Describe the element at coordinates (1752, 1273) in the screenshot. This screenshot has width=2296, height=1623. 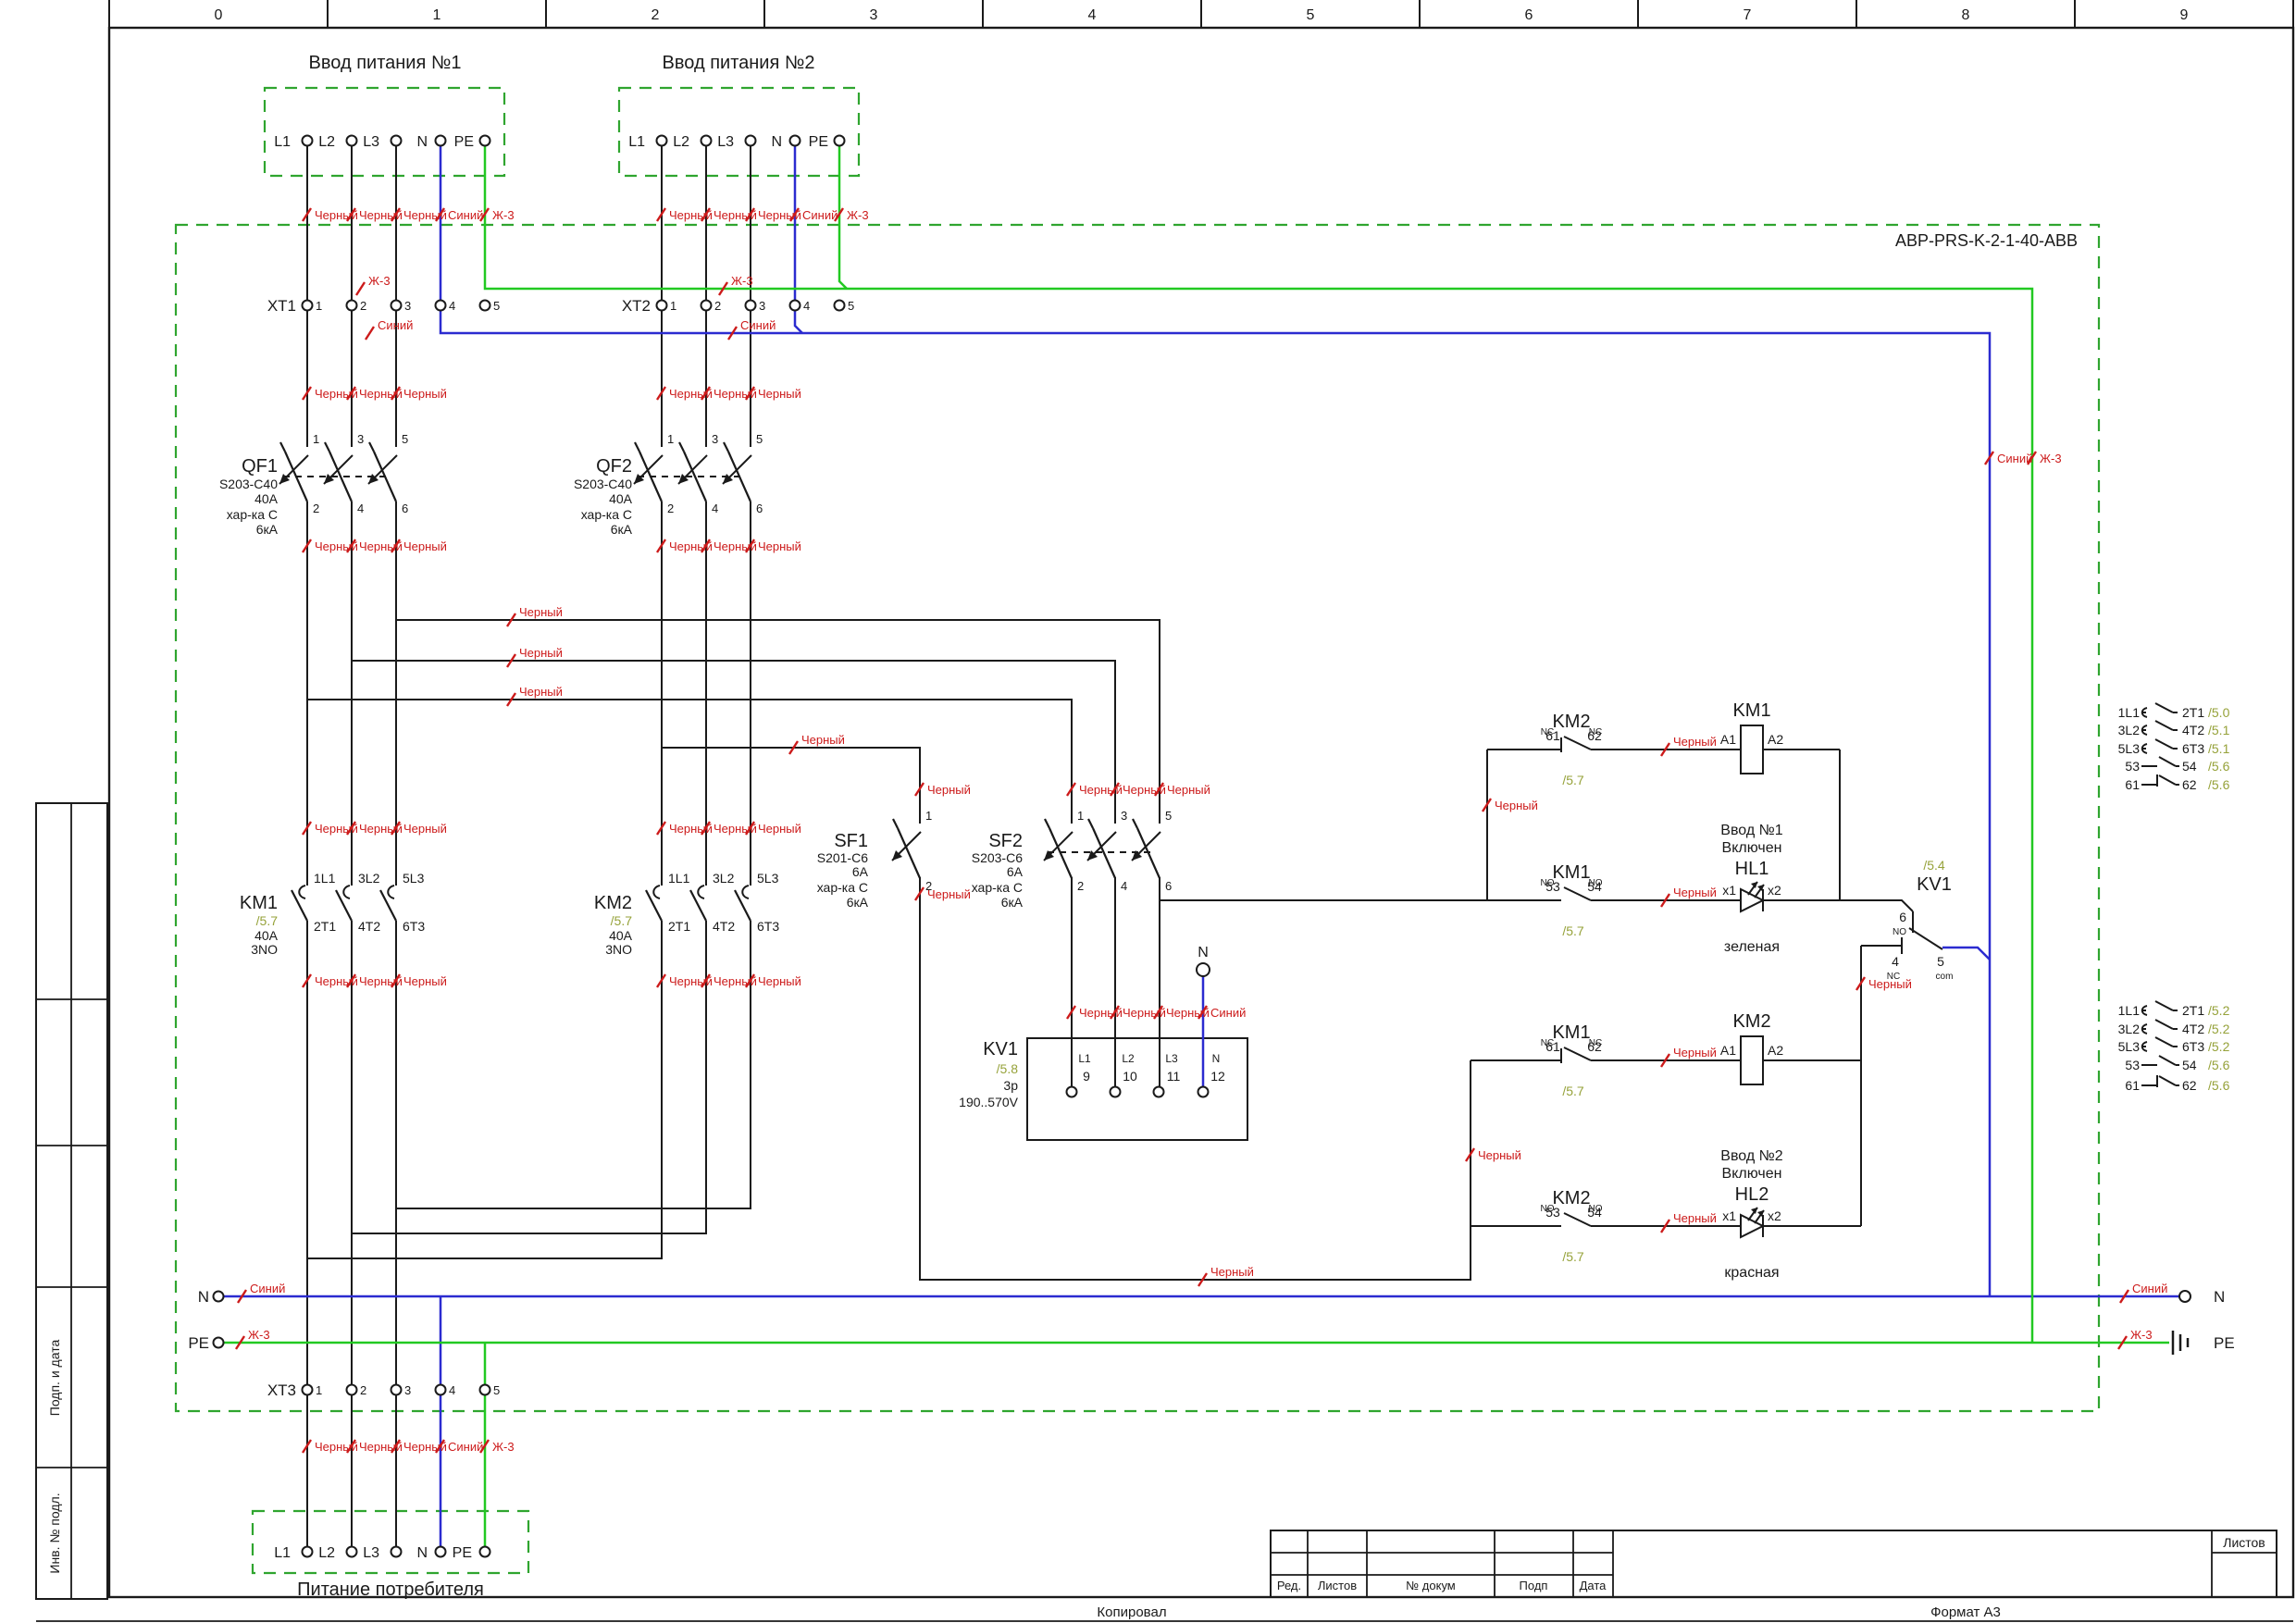
I see `label: красная` at that location.